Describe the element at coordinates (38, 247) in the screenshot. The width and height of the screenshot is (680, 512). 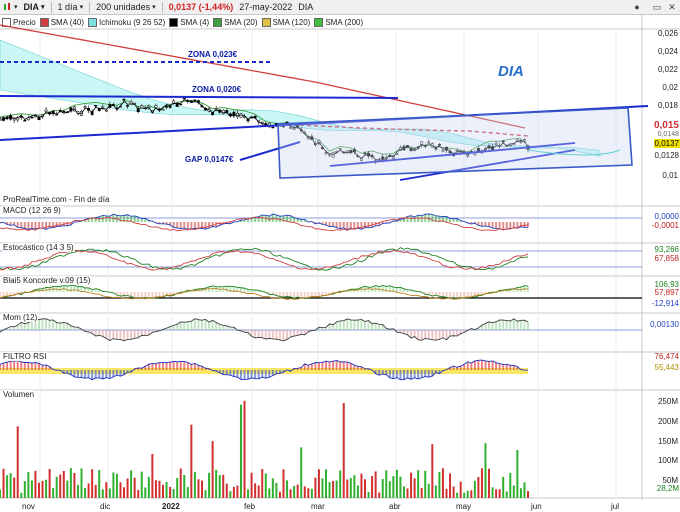
I see `stoch-panel-label: Estocástico (14 3 5)` at that location.